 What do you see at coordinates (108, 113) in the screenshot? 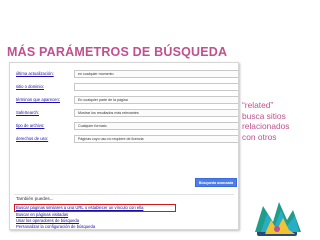
I see `select-value: Mostrar los resultados más relevantes` at bounding box center [108, 113].